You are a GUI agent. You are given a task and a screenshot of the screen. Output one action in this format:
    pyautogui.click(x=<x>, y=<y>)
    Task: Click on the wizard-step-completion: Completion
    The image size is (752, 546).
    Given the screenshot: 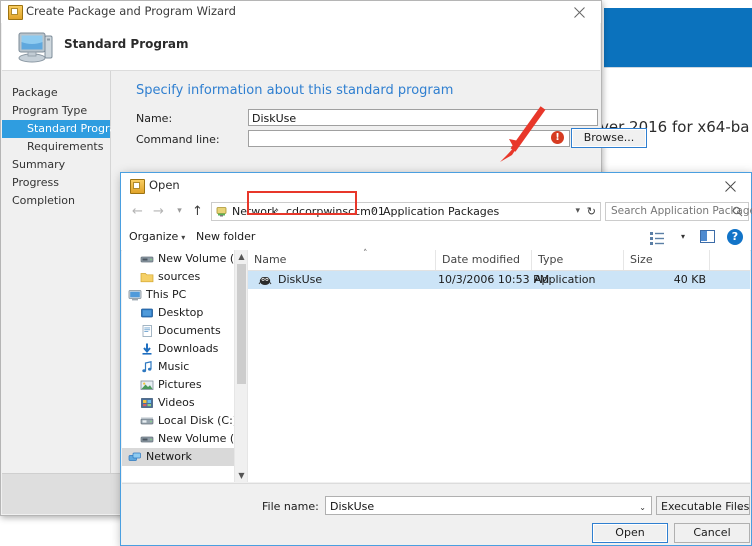 What is the action you would take?
    pyautogui.click(x=56, y=201)
    